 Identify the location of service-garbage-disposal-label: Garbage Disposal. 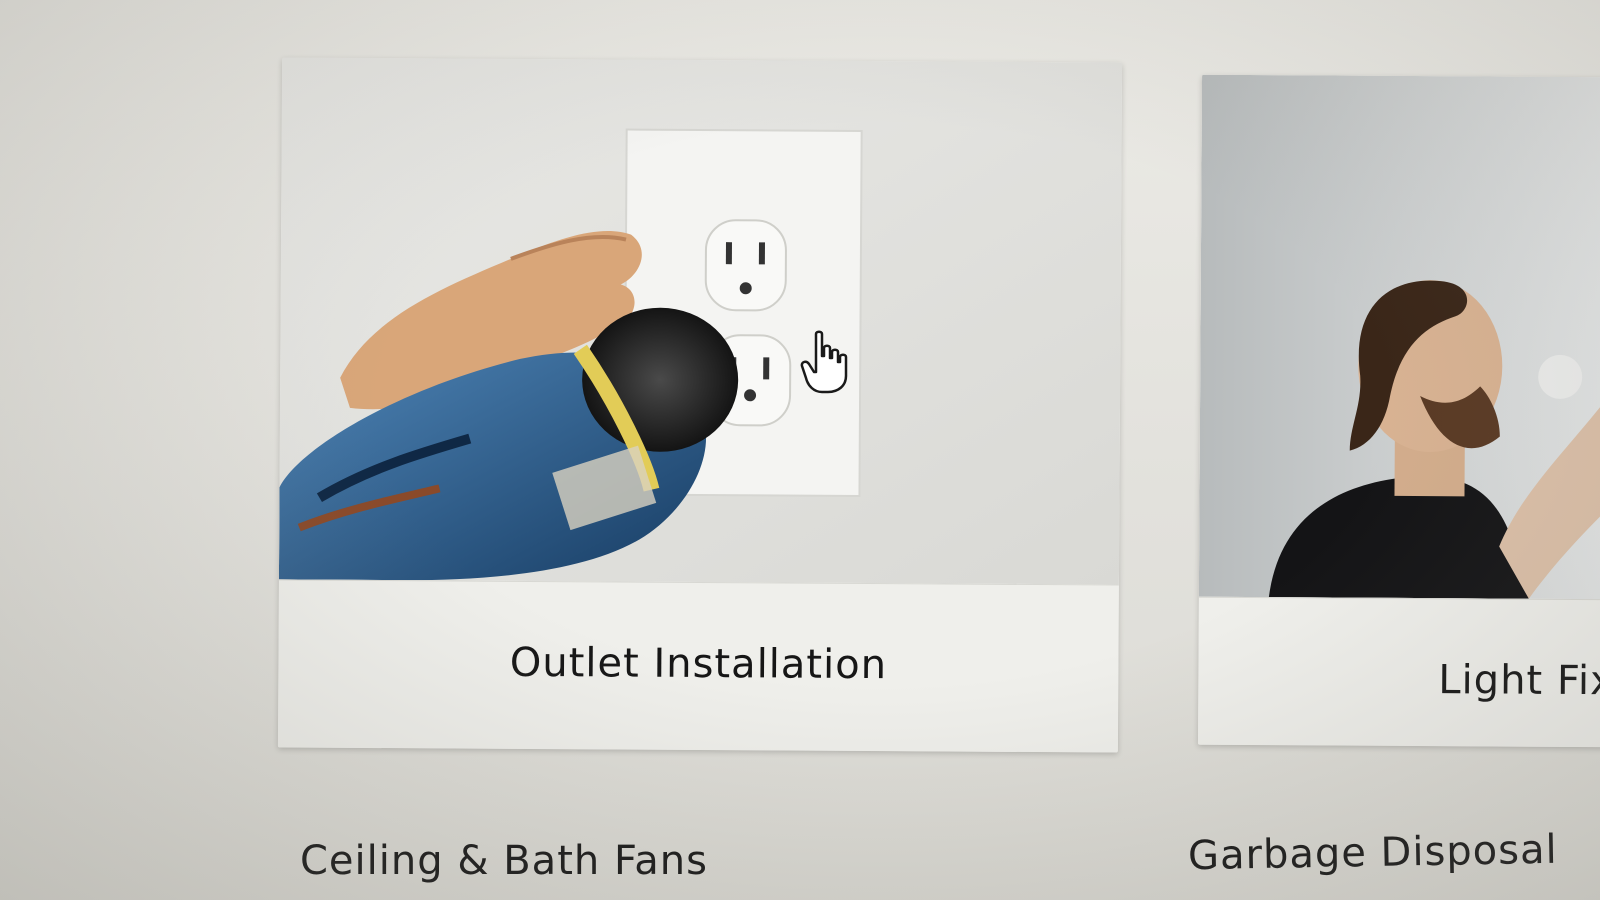
(1373, 853).